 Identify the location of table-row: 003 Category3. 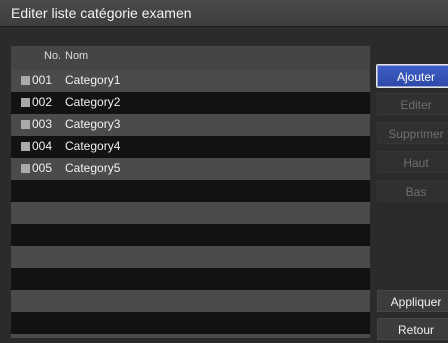
(190, 125).